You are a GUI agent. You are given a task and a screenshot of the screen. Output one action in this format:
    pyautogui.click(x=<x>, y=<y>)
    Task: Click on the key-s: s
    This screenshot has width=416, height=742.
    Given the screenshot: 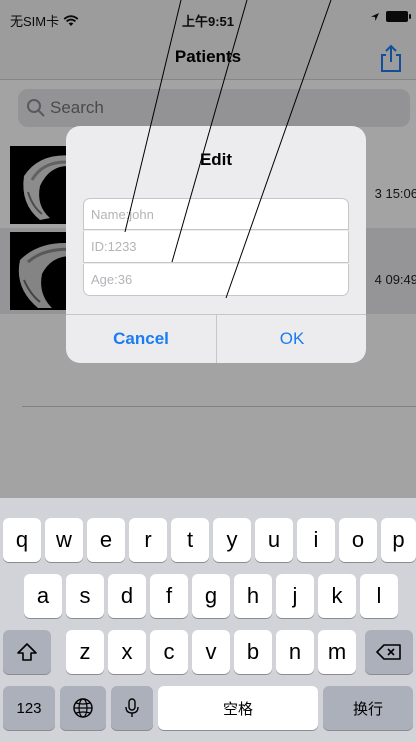 What is the action you would take?
    pyautogui.click(x=85, y=596)
    